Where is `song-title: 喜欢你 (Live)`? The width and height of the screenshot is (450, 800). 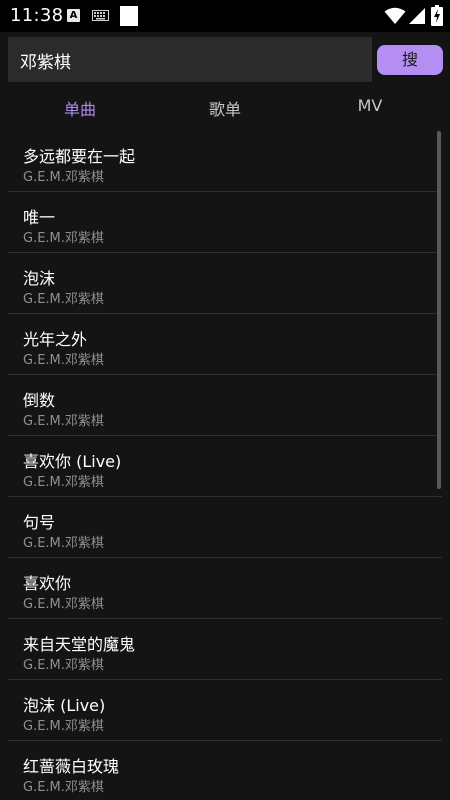
song-title: 喜欢你 (Live) is located at coordinates (72, 461).